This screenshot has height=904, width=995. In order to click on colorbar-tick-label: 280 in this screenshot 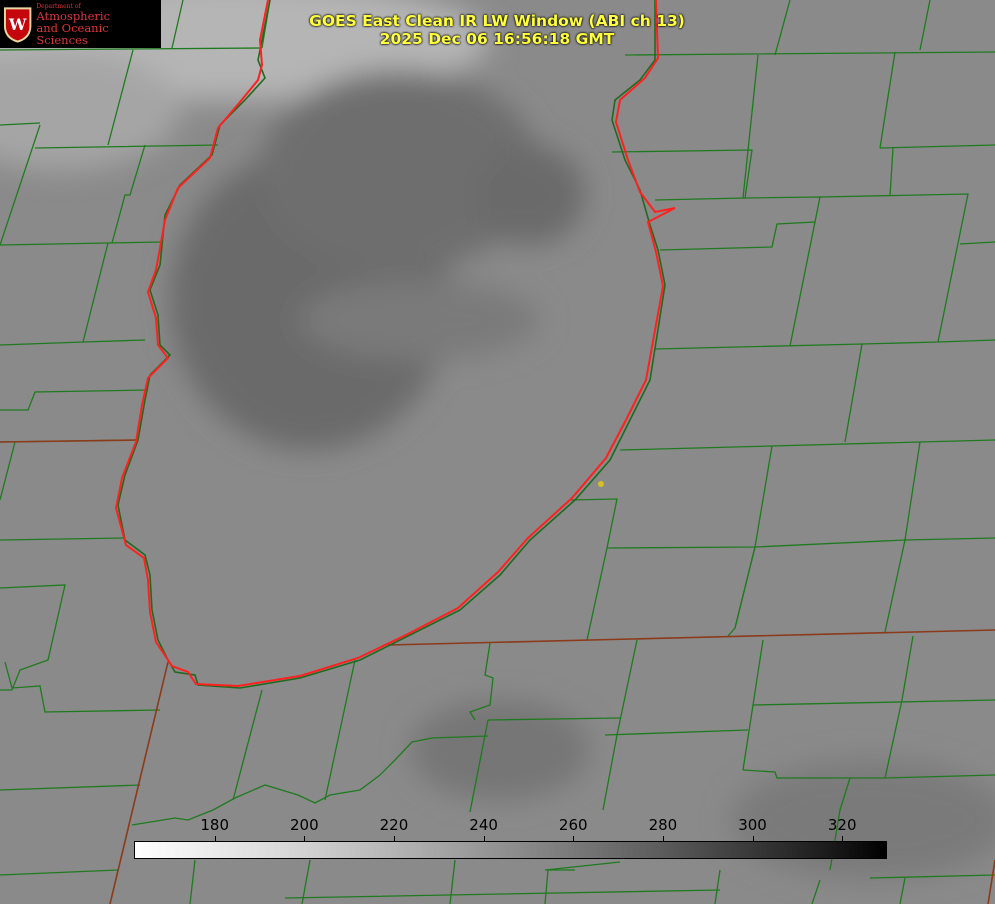, I will do `click(663, 825)`.